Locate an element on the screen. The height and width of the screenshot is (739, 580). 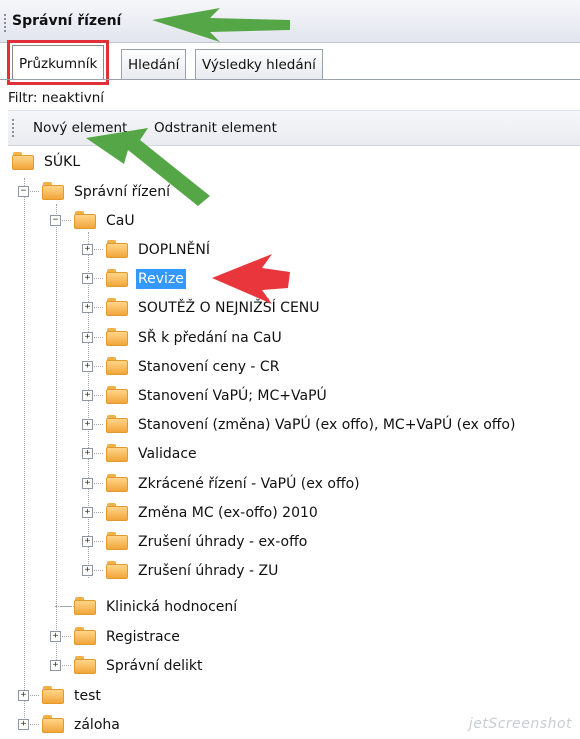
tree-node-label: Stanovení ceny - CR is located at coordinates (208, 367).